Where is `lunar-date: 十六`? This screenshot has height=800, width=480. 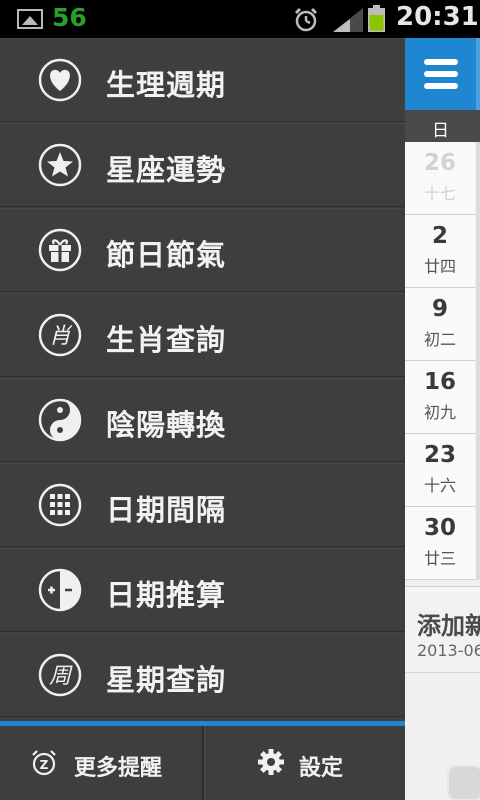 lunar-date: 十六 is located at coordinates (439, 485).